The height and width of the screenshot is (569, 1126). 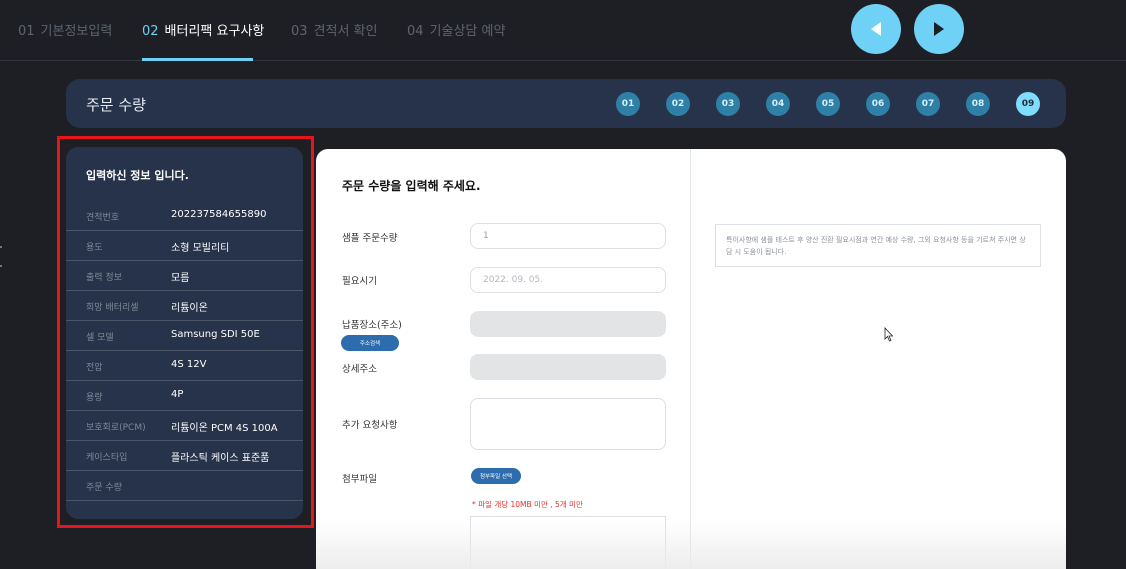 I want to click on attachment-warning: * 파일 개당 10MB 미만 , 5개 미만, so click(x=527, y=504).